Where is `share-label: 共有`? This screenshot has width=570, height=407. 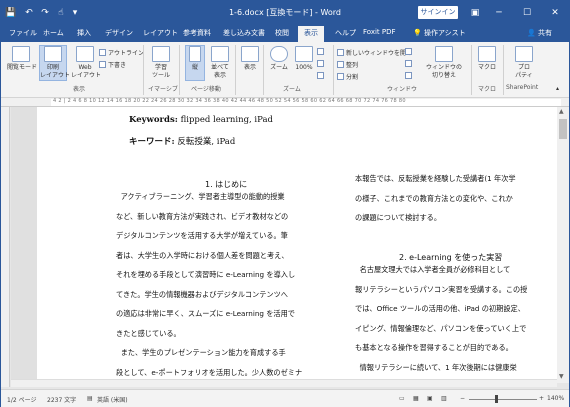
share-label: 共有 is located at coordinates (544, 33).